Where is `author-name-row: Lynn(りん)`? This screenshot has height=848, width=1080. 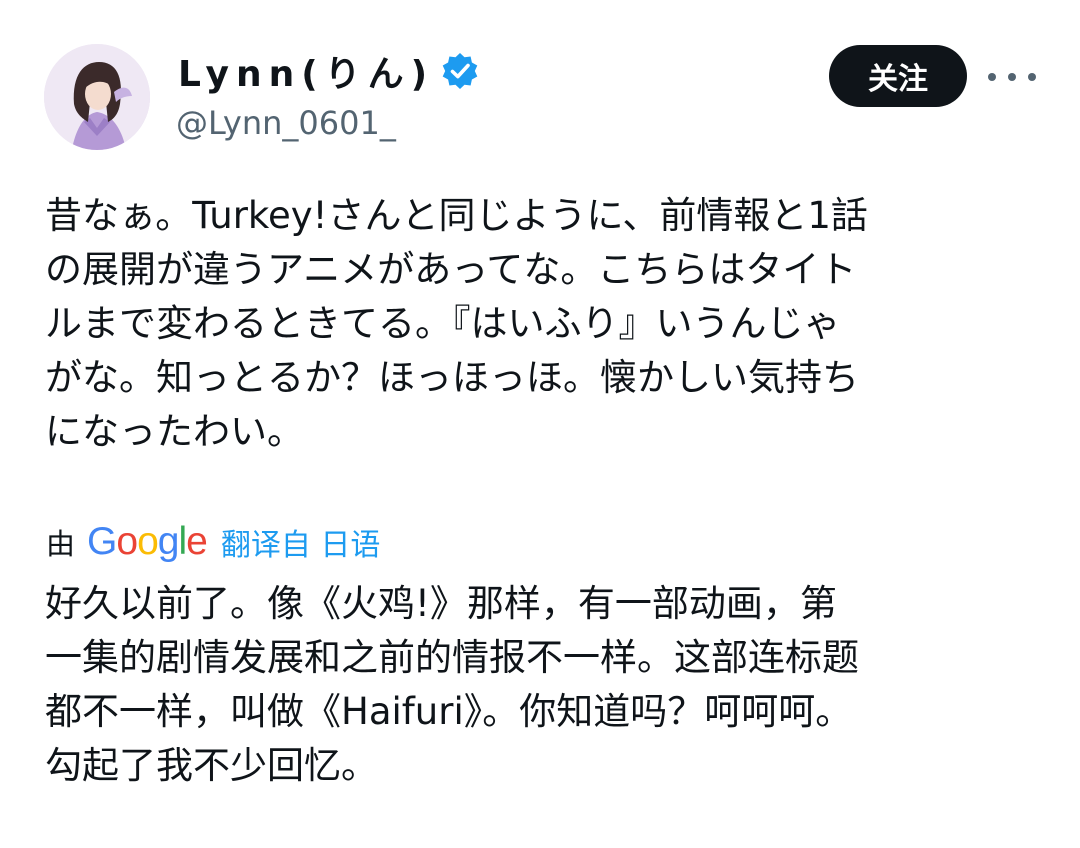 author-name-row: Lynn(りん) is located at coordinates (329, 71).